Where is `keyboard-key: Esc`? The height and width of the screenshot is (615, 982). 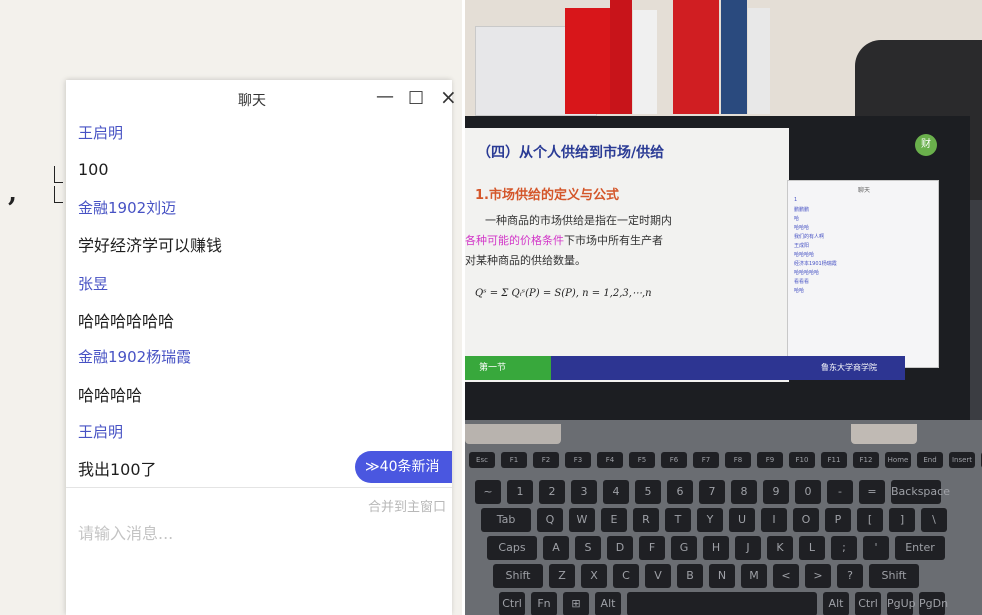
keyboard-key: Esc is located at coordinates (482, 460).